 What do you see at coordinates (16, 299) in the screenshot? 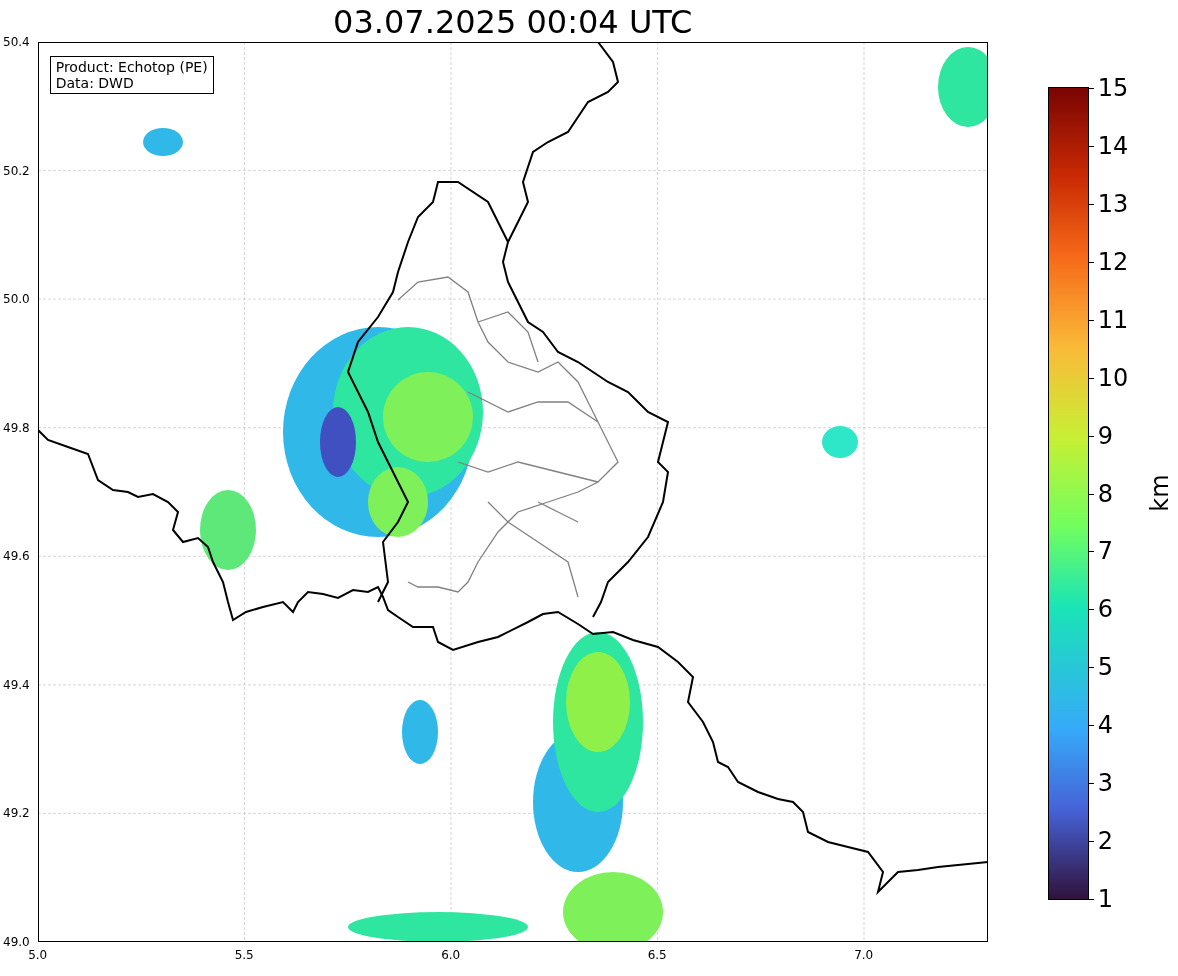
I see `axis-tick-label: 50.0` at bounding box center [16, 299].